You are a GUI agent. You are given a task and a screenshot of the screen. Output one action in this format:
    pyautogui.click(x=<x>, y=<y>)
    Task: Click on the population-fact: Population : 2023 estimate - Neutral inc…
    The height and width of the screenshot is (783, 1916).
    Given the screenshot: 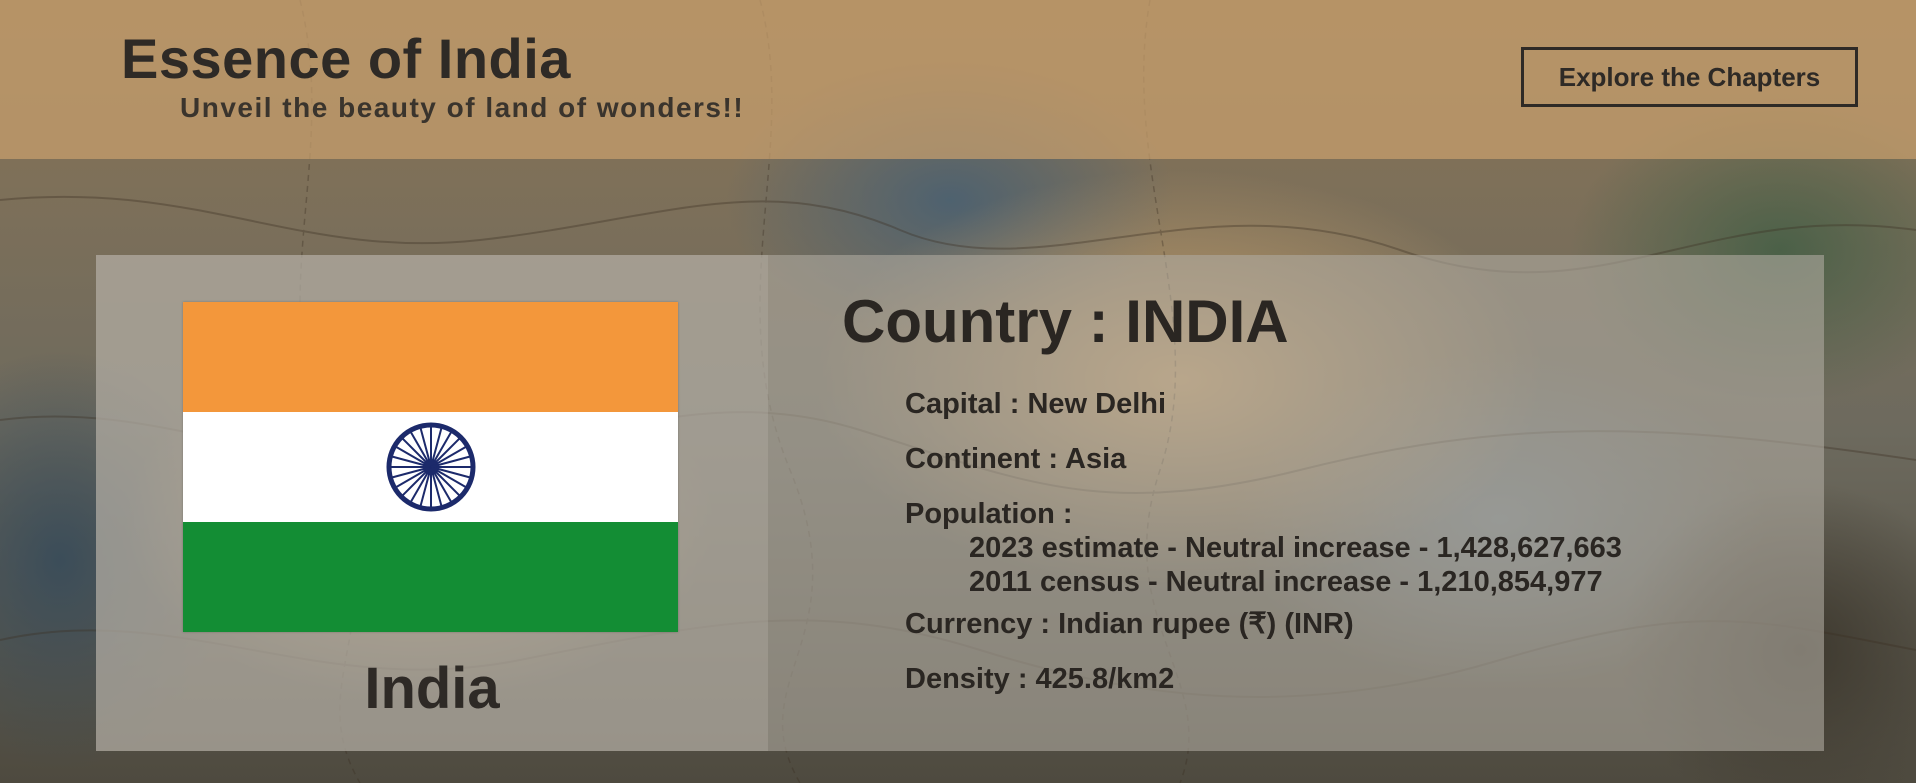 What is the action you would take?
    pyautogui.click(x=1263, y=552)
    